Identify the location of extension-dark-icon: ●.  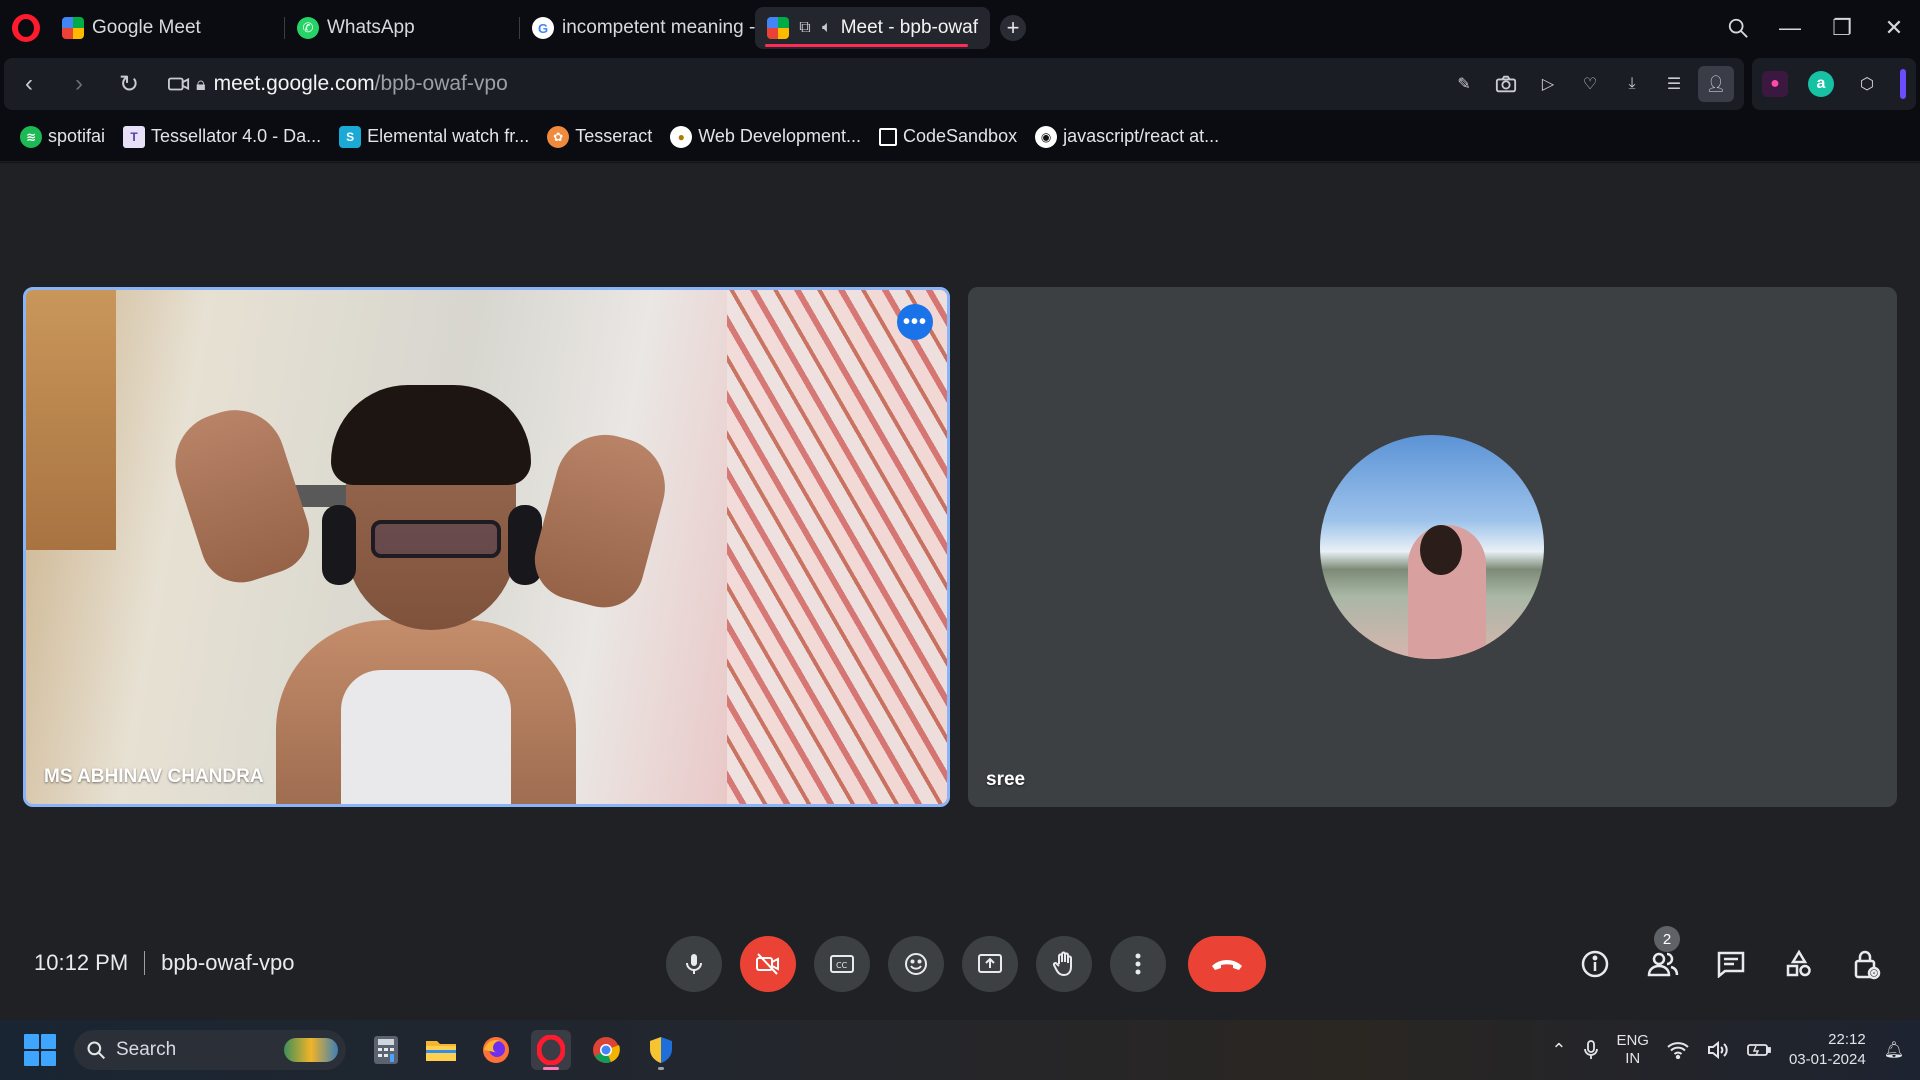
(1775, 84).